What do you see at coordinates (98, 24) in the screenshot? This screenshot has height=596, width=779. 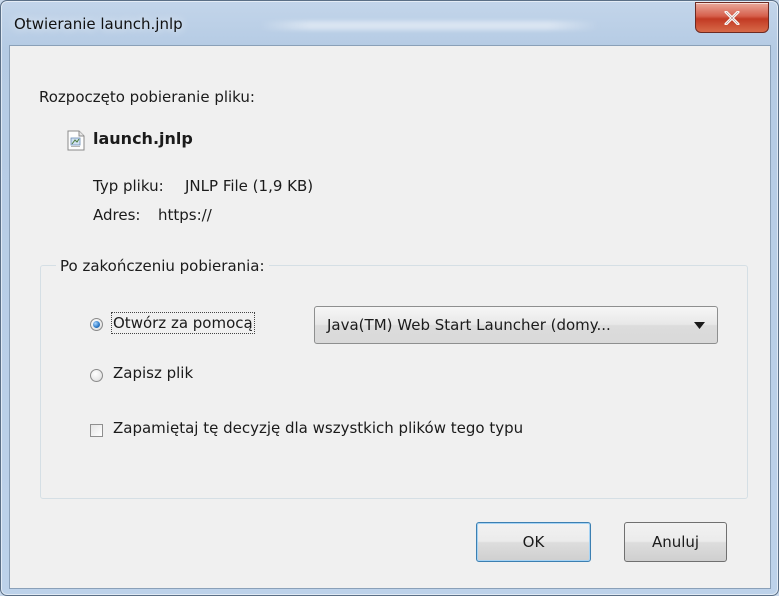 I see `window-title: Otwieranie launch.jnlp` at bounding box center [98, 24].